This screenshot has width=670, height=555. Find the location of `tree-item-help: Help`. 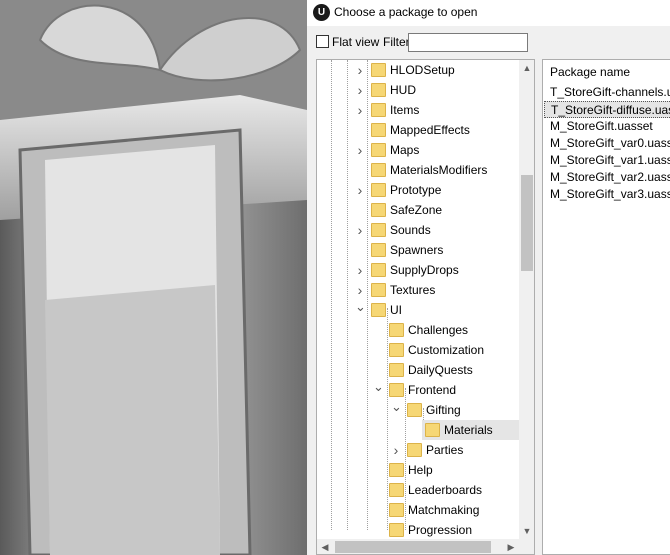

tree-item-help: Help is located at coordinates (417, 470).